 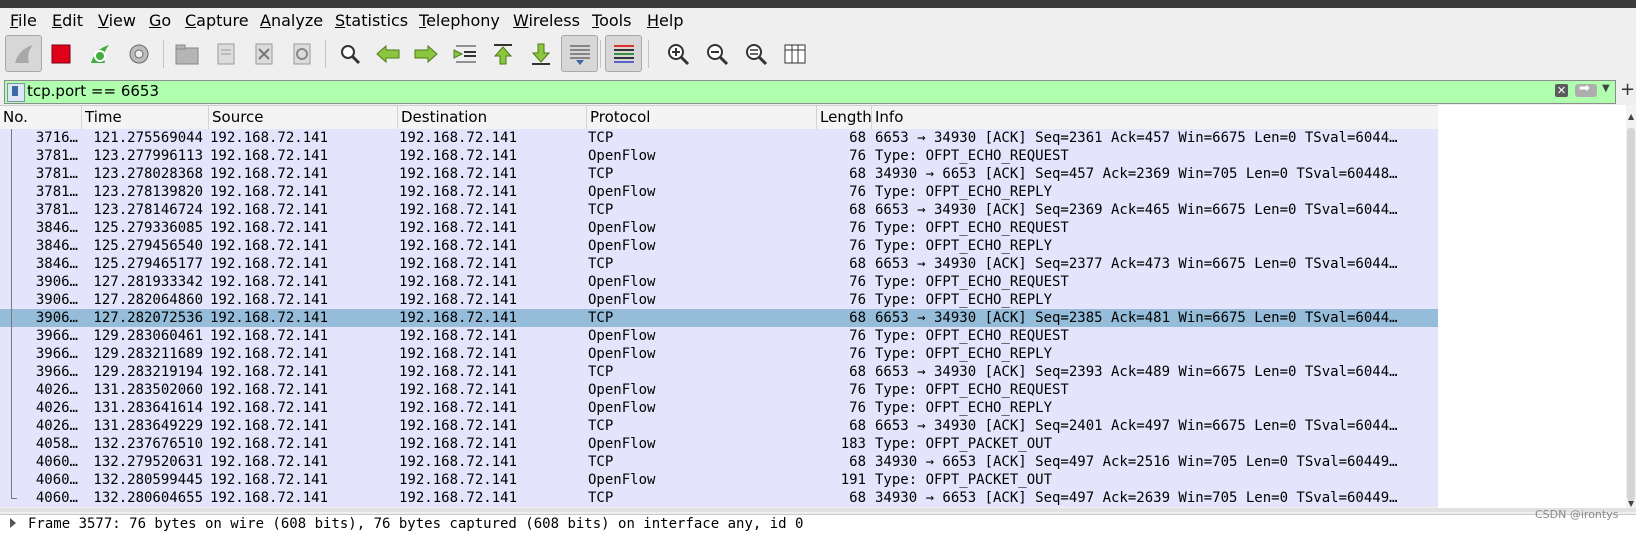 I want to click on apply-filter-icon, so click(x=1586, y=89).